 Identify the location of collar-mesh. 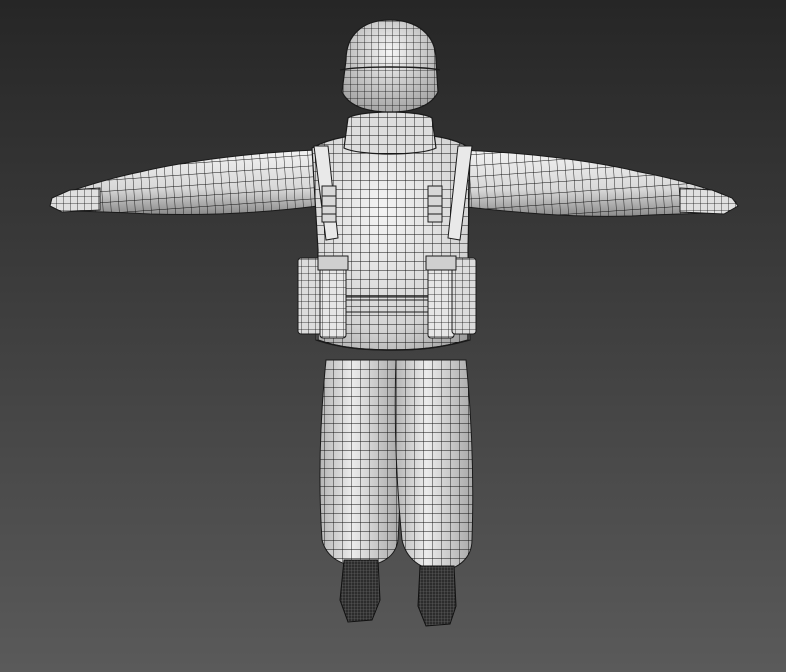
(390, 133).